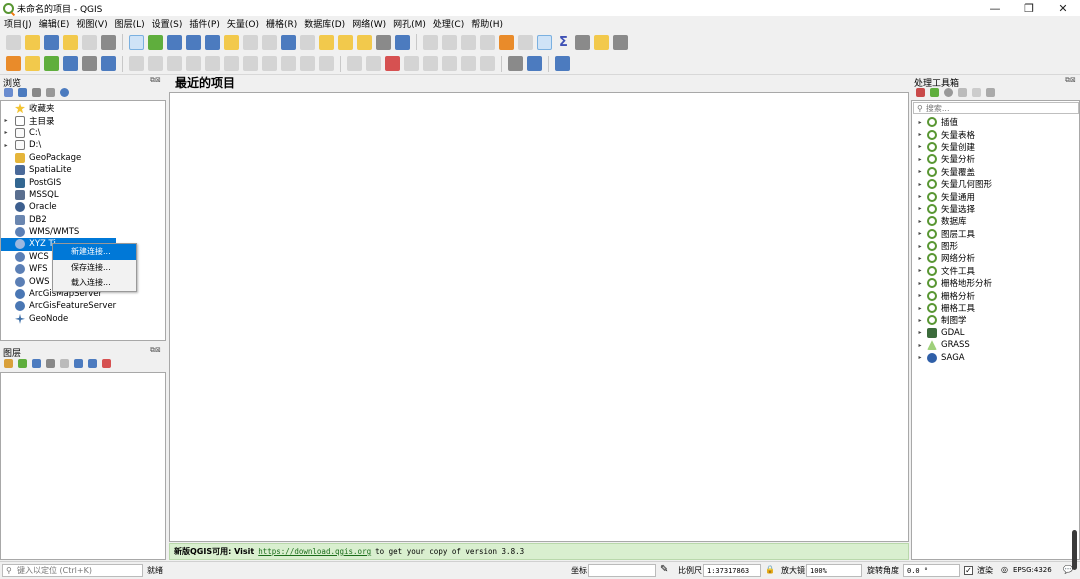 The height and width of the screenshot is (579, 1080). What do you see at coordinates (130, 23) in the screenshot?
I see `menu-layer: 图层(L)` at bounding box center [130, 23].